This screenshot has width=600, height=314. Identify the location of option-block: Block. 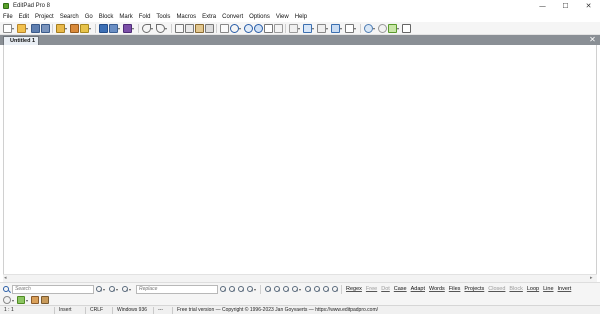
(515, 289).